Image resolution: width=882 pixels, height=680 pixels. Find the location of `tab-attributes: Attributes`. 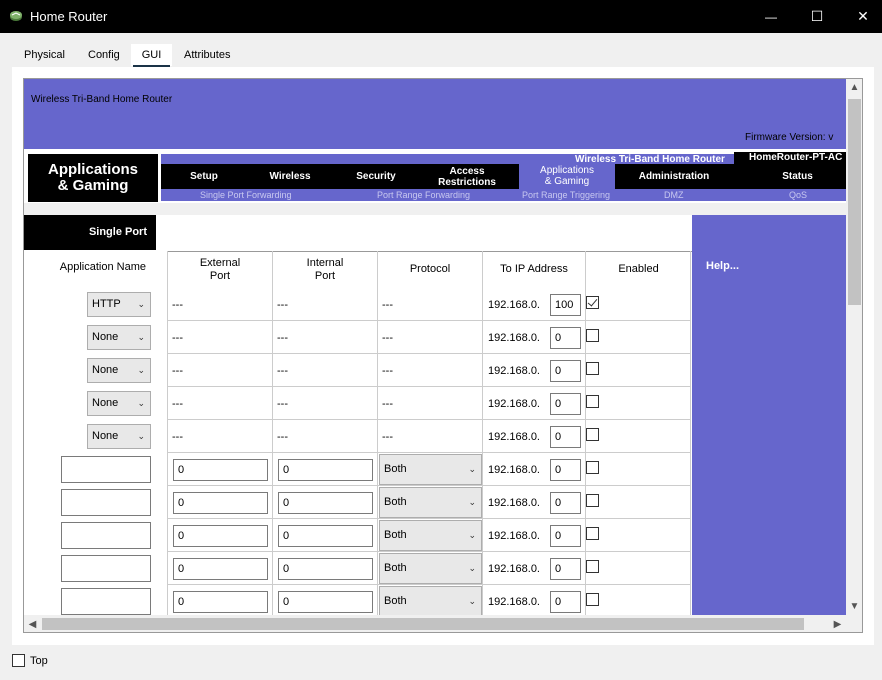

tab-attributes: Attributes is located at coordinates (207, 55).